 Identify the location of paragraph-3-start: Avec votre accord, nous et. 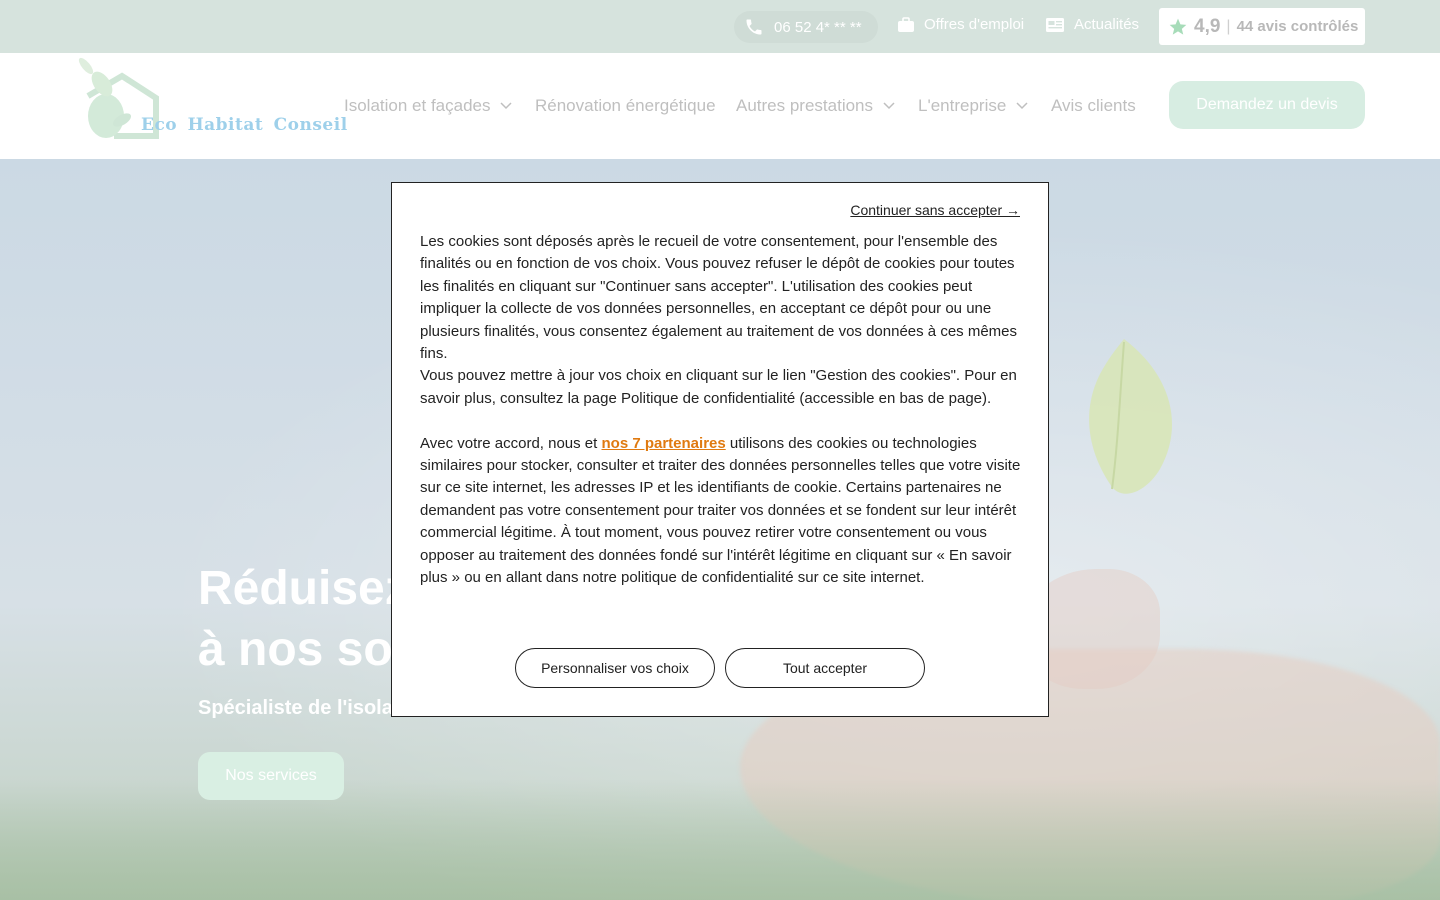
(511, 443).